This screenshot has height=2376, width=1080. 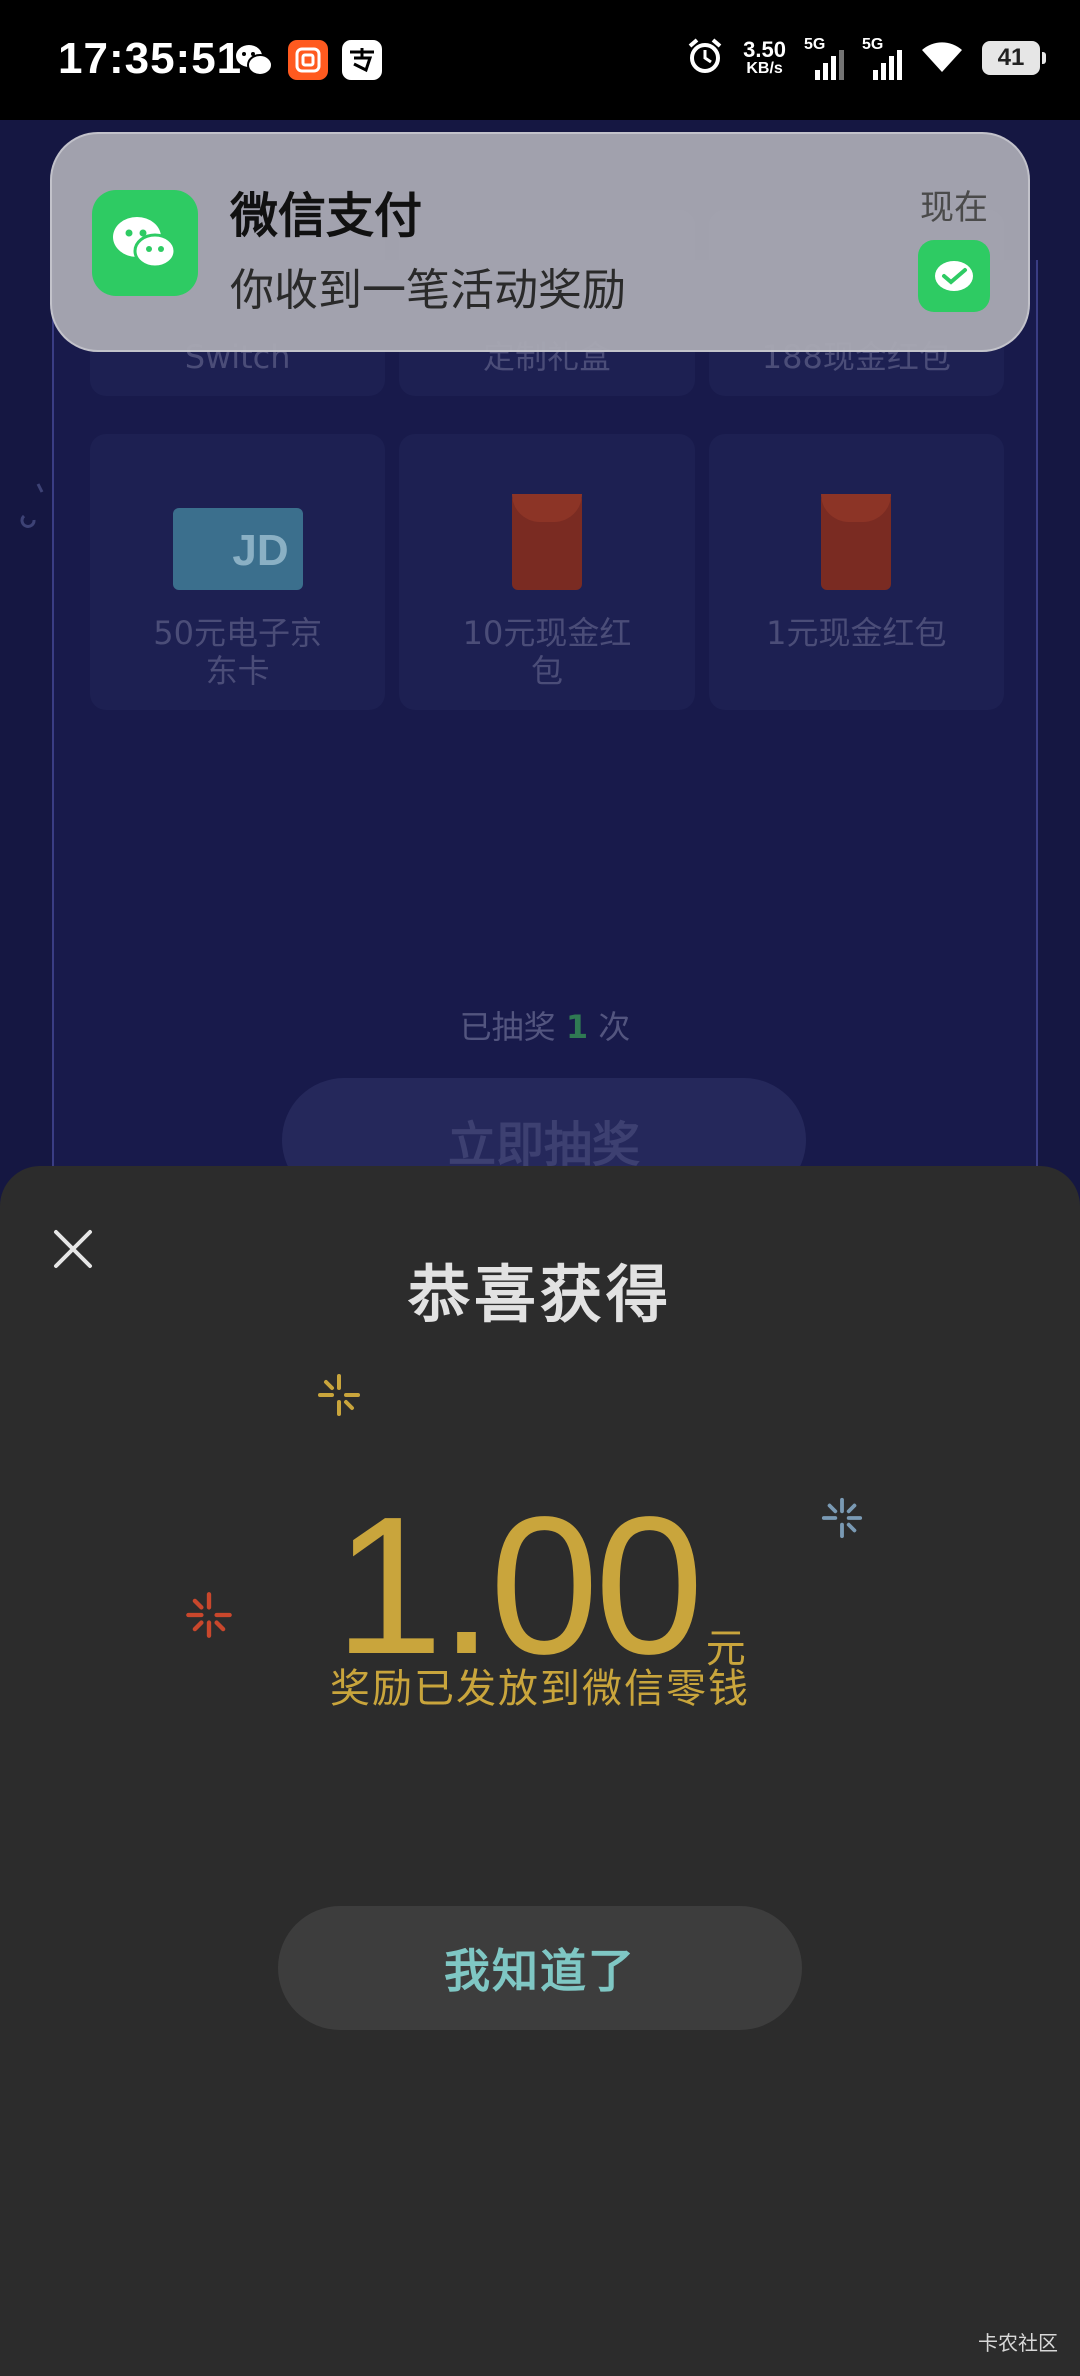 I want to click on jd-card-image, so click(x=237, y=549).